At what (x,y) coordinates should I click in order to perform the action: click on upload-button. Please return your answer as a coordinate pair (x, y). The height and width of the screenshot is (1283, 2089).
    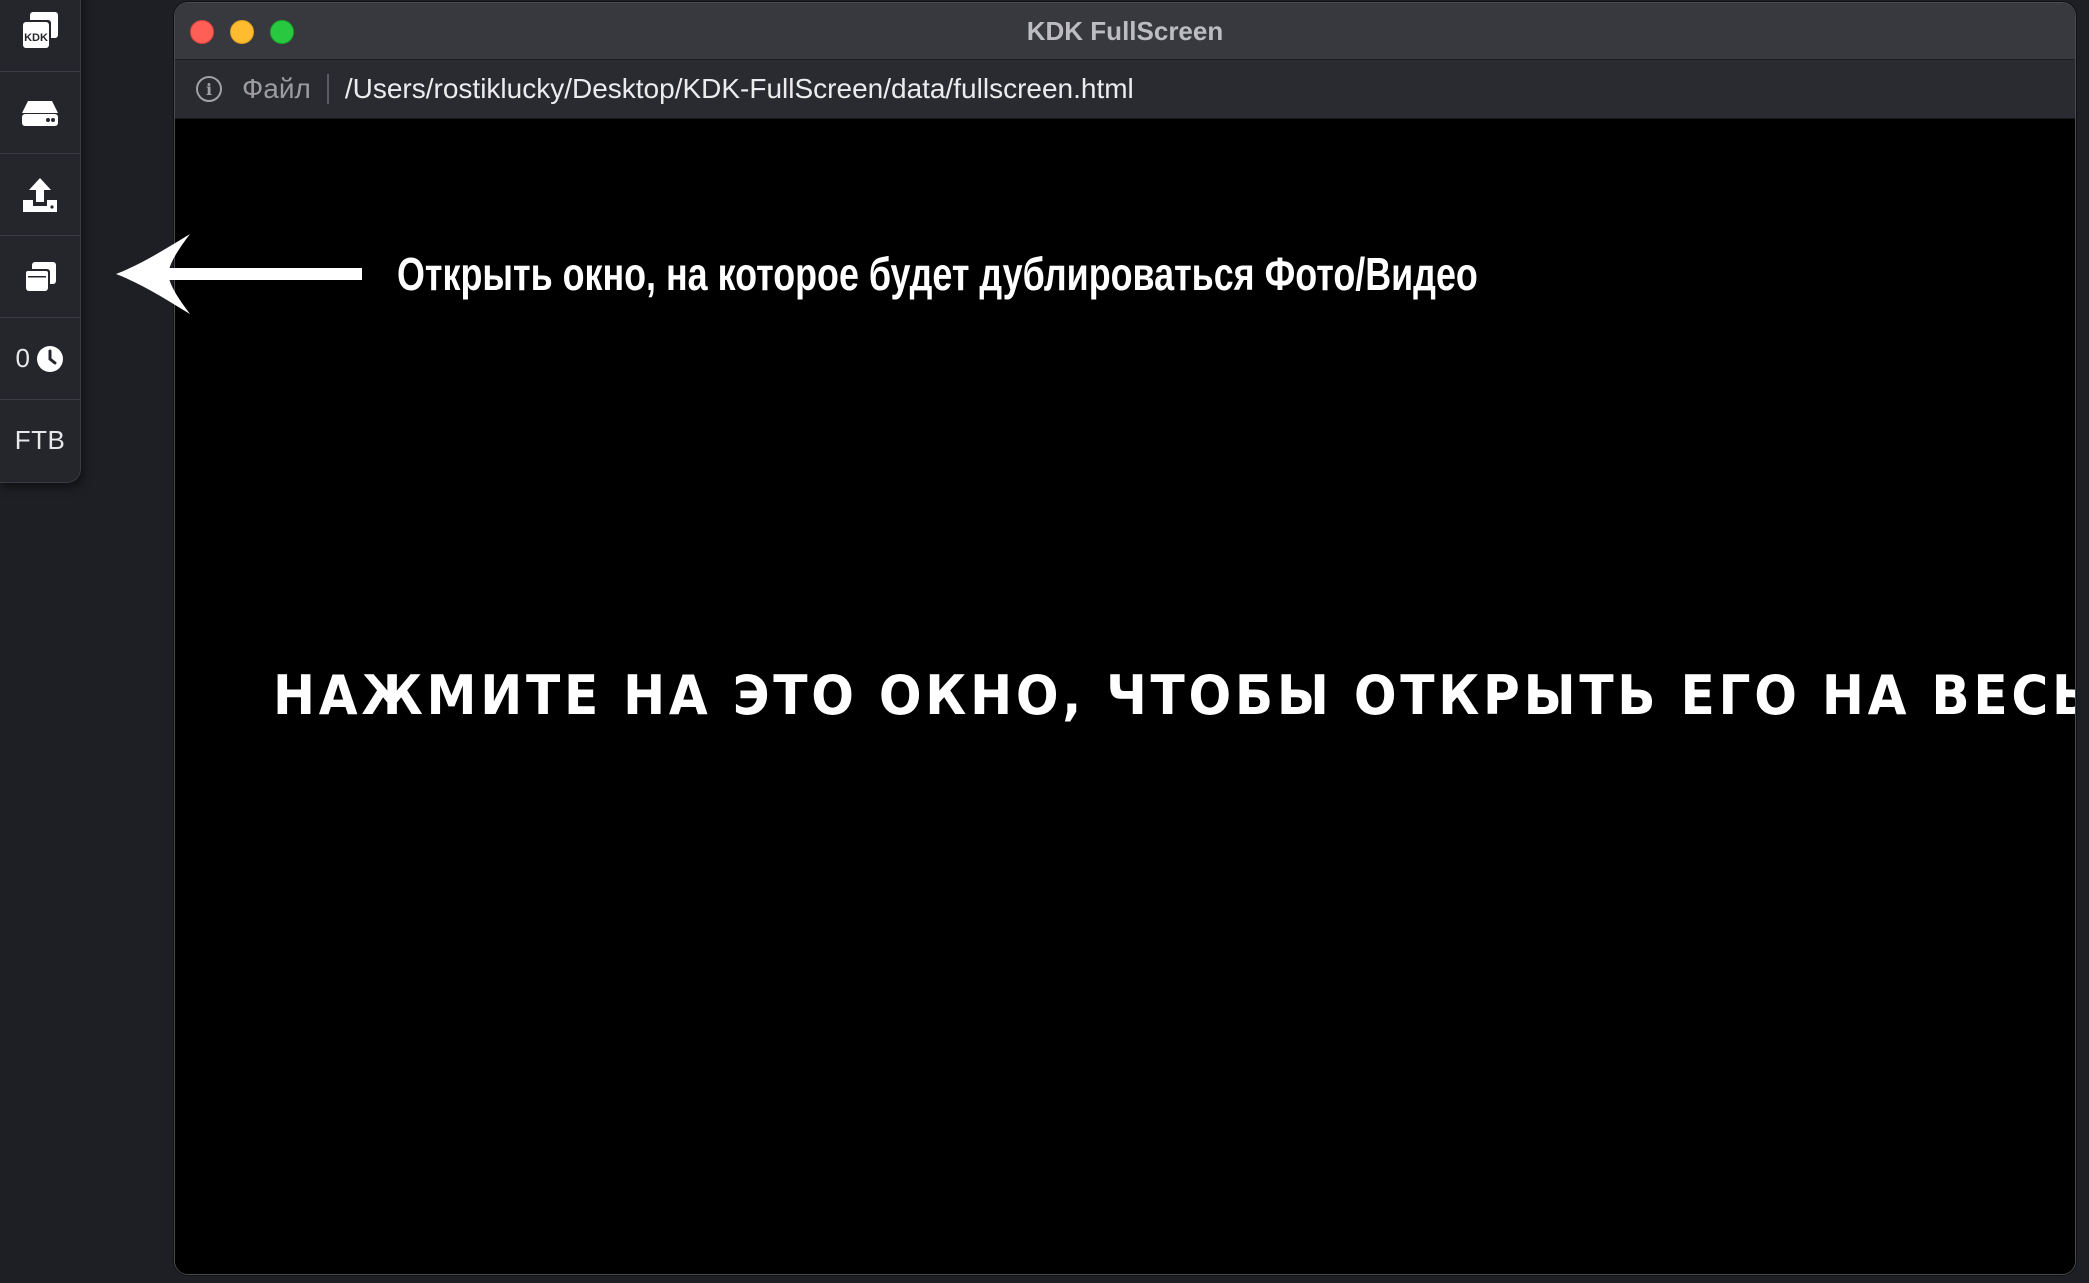
    Looking at the image, I should click on (40, 195).